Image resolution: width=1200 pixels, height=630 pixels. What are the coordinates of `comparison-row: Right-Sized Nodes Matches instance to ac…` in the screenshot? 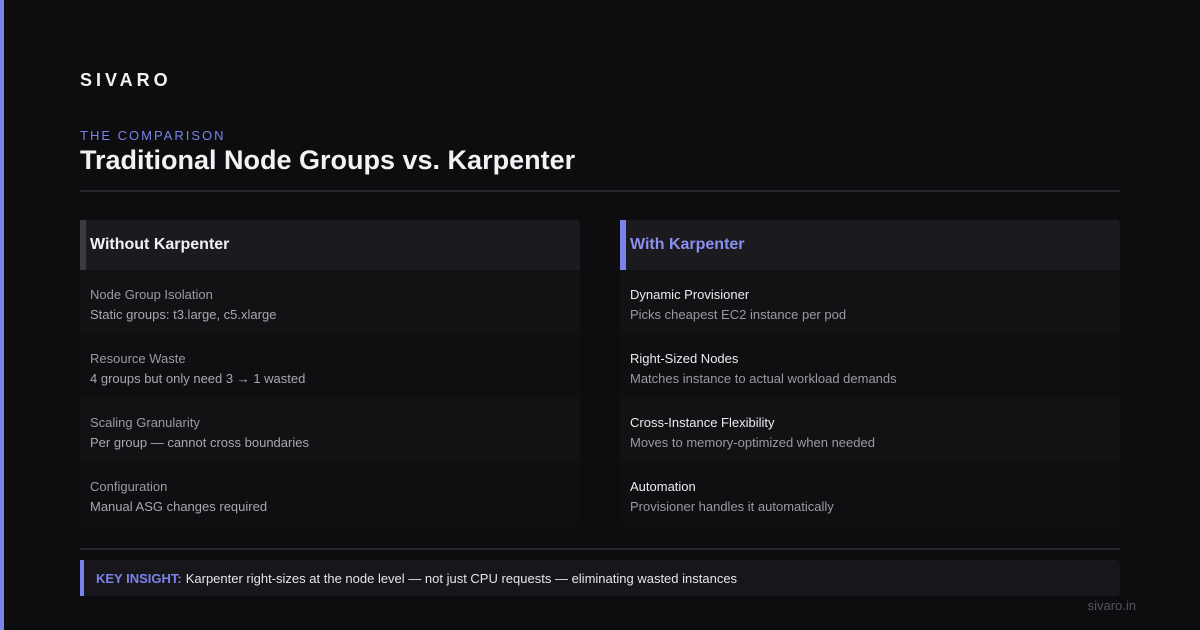 It's located at (870, 366).